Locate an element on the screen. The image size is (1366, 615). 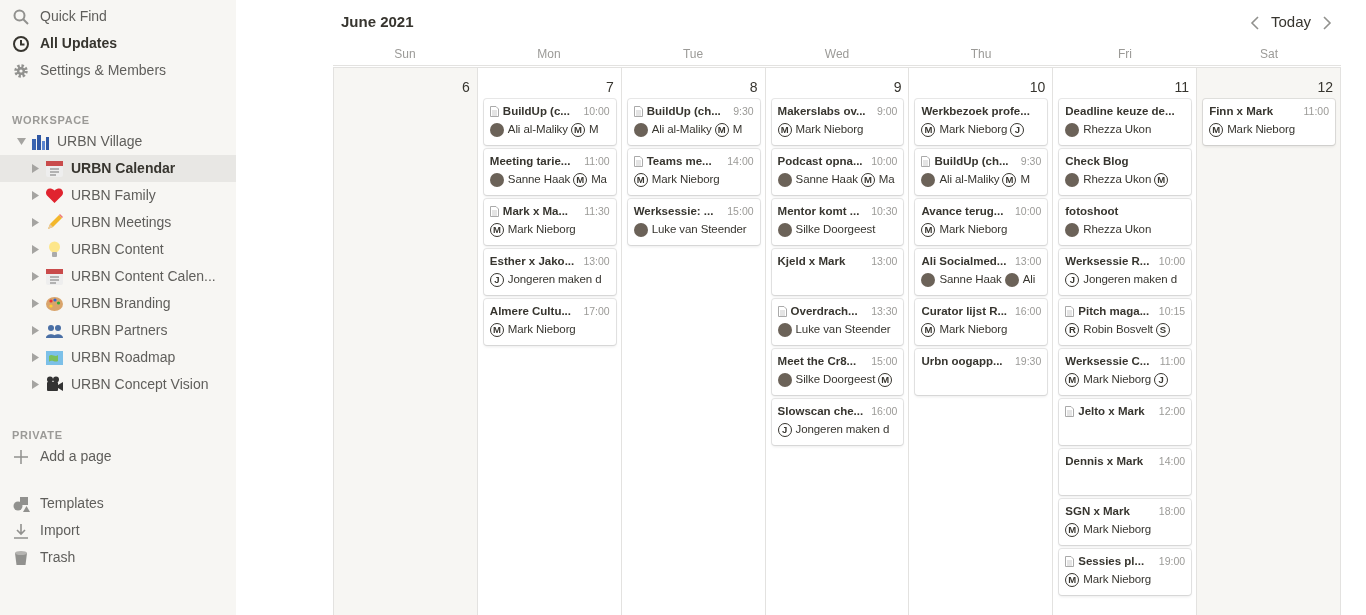
sidebar-item: All Updates is located at coordinates (118, 43).